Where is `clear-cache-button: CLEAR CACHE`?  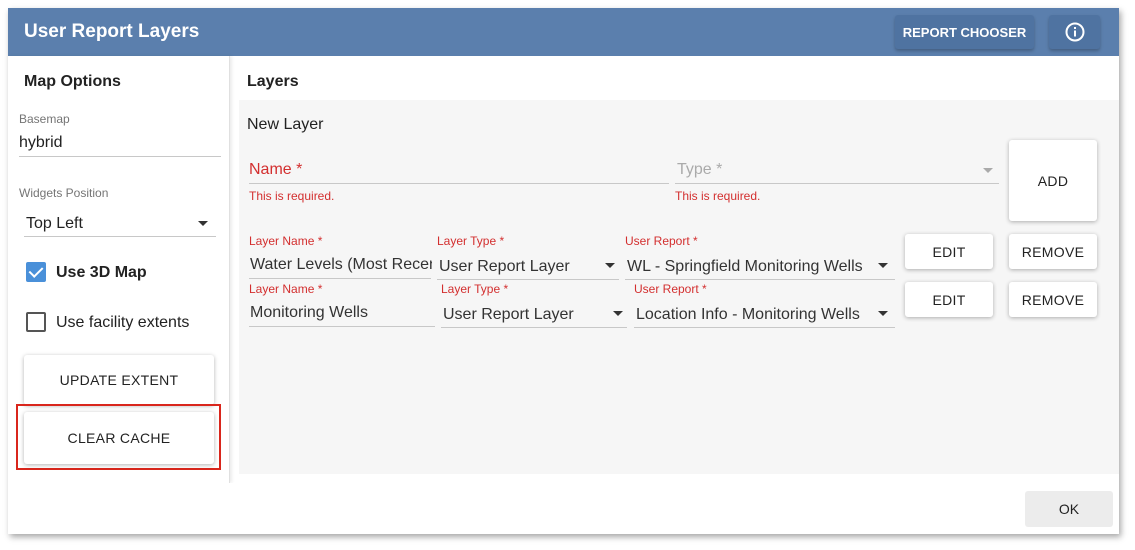 clear-cache-button: CLEAR CACHE is located at coordinates (119, 438).